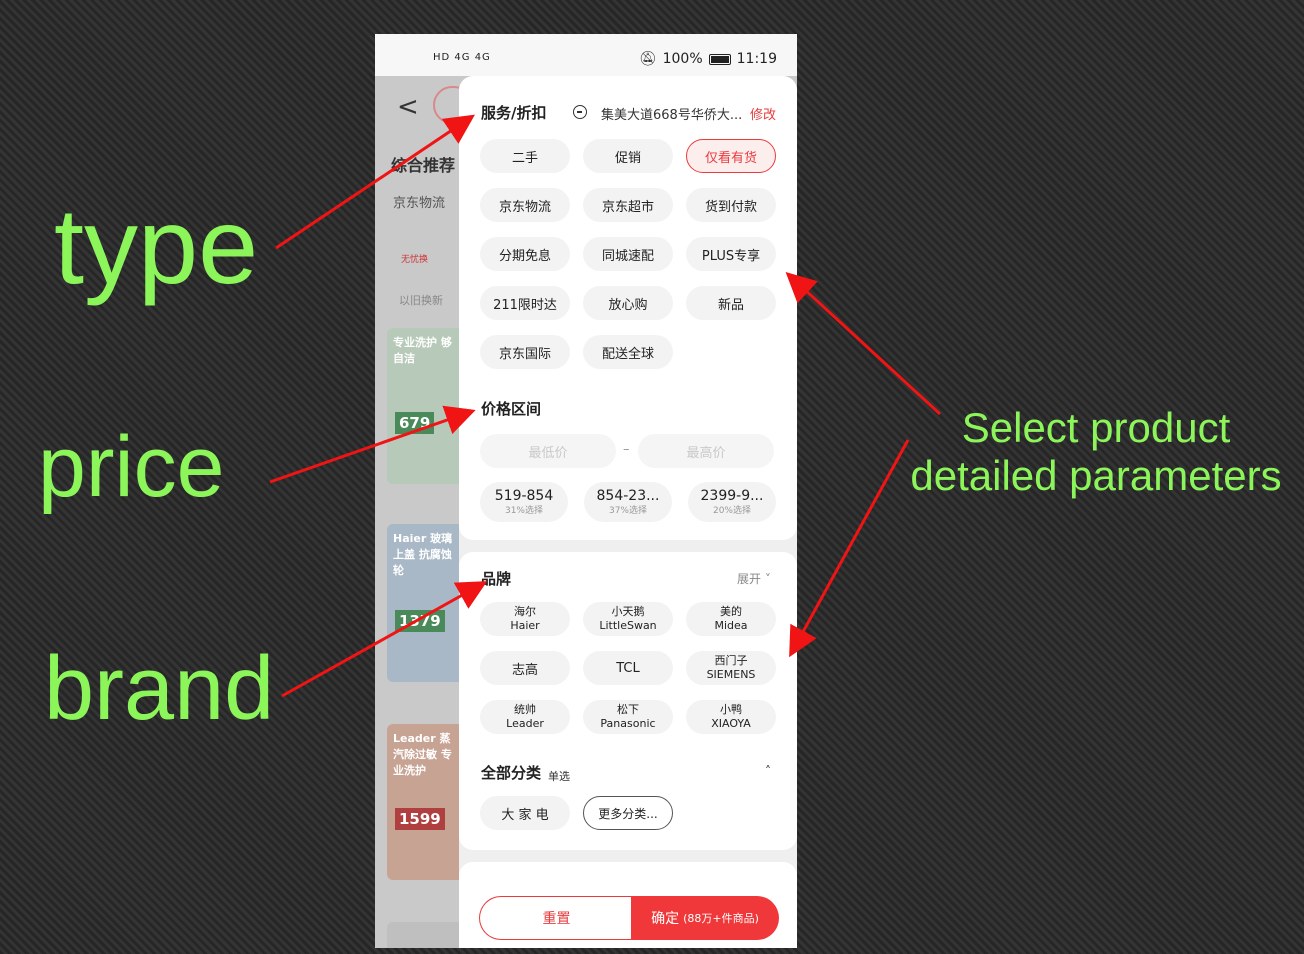 The image size is (1304, 954). Describe the element at coordinates (462, 57) in the screenshot. I see `signal-indicators: HD 4G 4G` at that location.